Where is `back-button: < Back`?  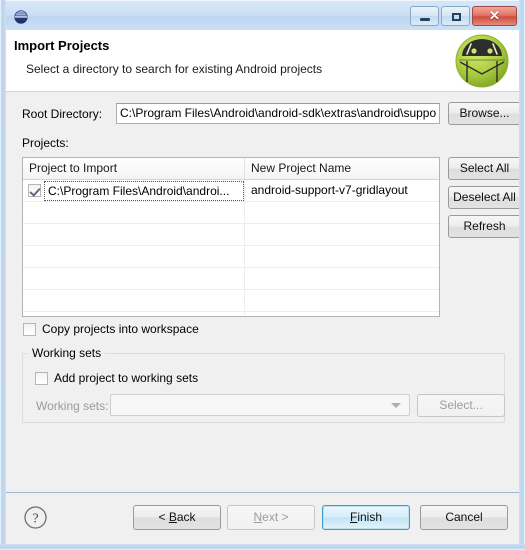
back-button: < Back is located at coordinates (177, 517).